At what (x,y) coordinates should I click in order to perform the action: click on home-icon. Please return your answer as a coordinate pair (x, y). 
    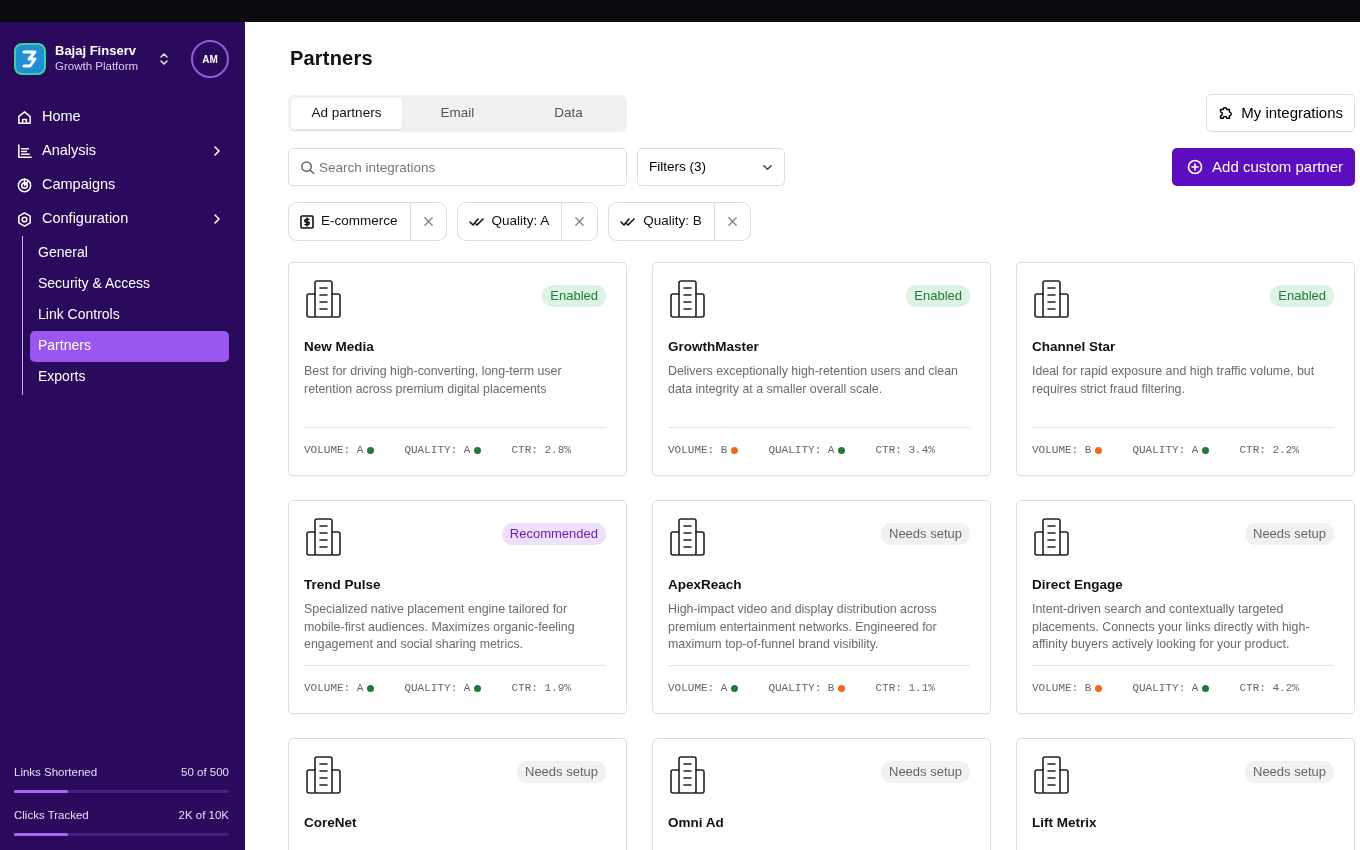
    Looking at the image, I should click on (24, 117).